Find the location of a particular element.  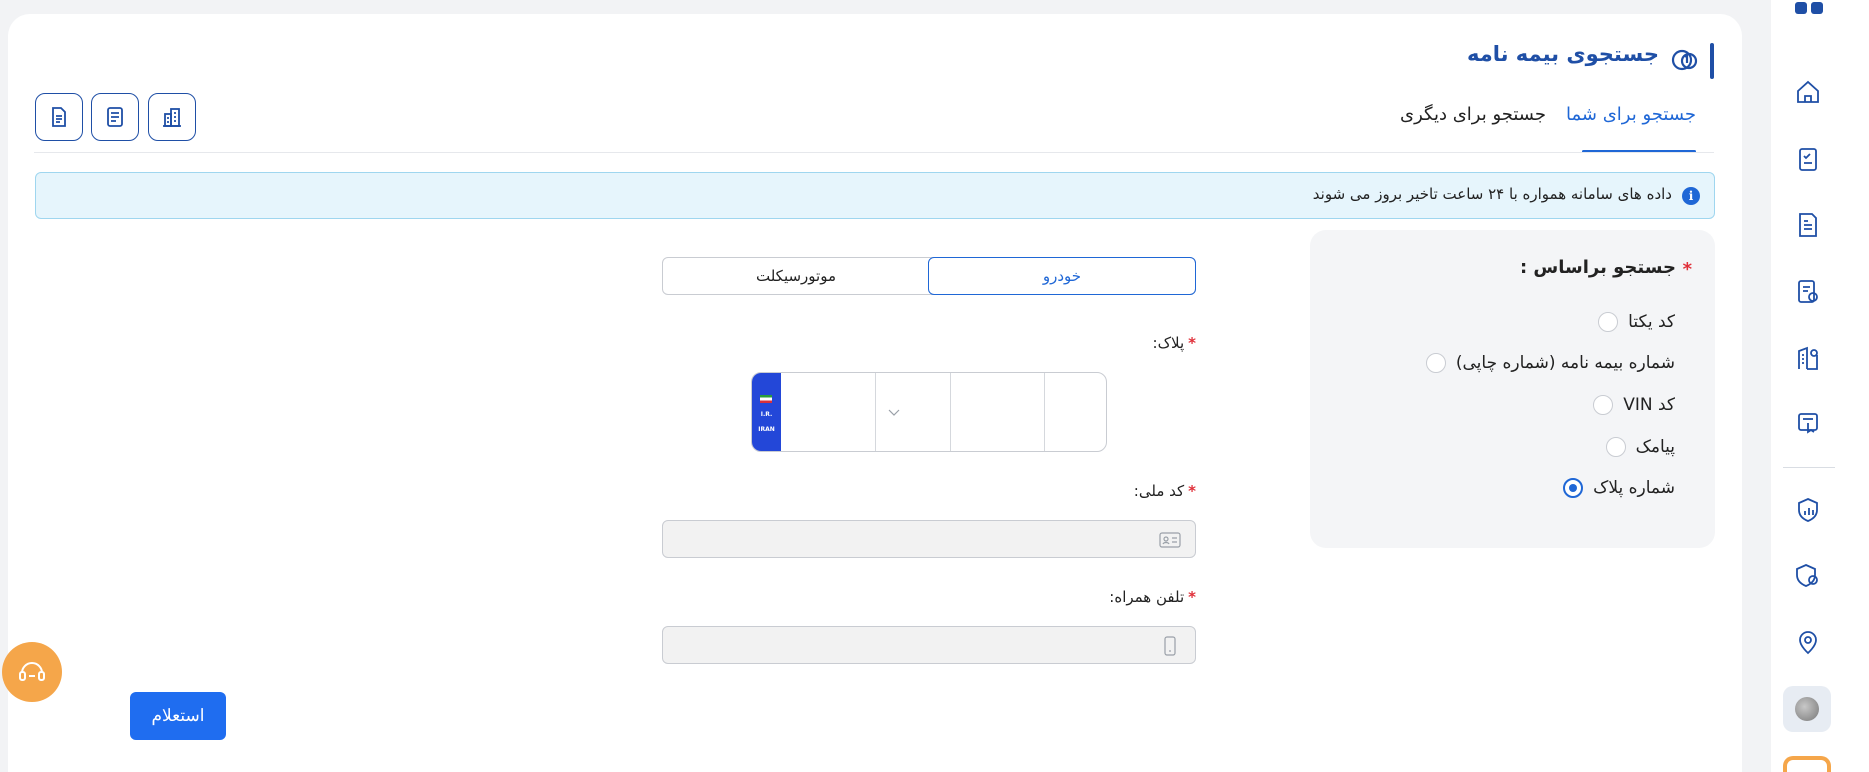

plate-letter-select is located at coordinates (913, 412).